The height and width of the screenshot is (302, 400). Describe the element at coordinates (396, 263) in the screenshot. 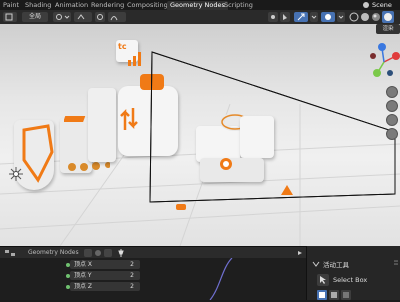

I see `drag-handle-icon` at that location.